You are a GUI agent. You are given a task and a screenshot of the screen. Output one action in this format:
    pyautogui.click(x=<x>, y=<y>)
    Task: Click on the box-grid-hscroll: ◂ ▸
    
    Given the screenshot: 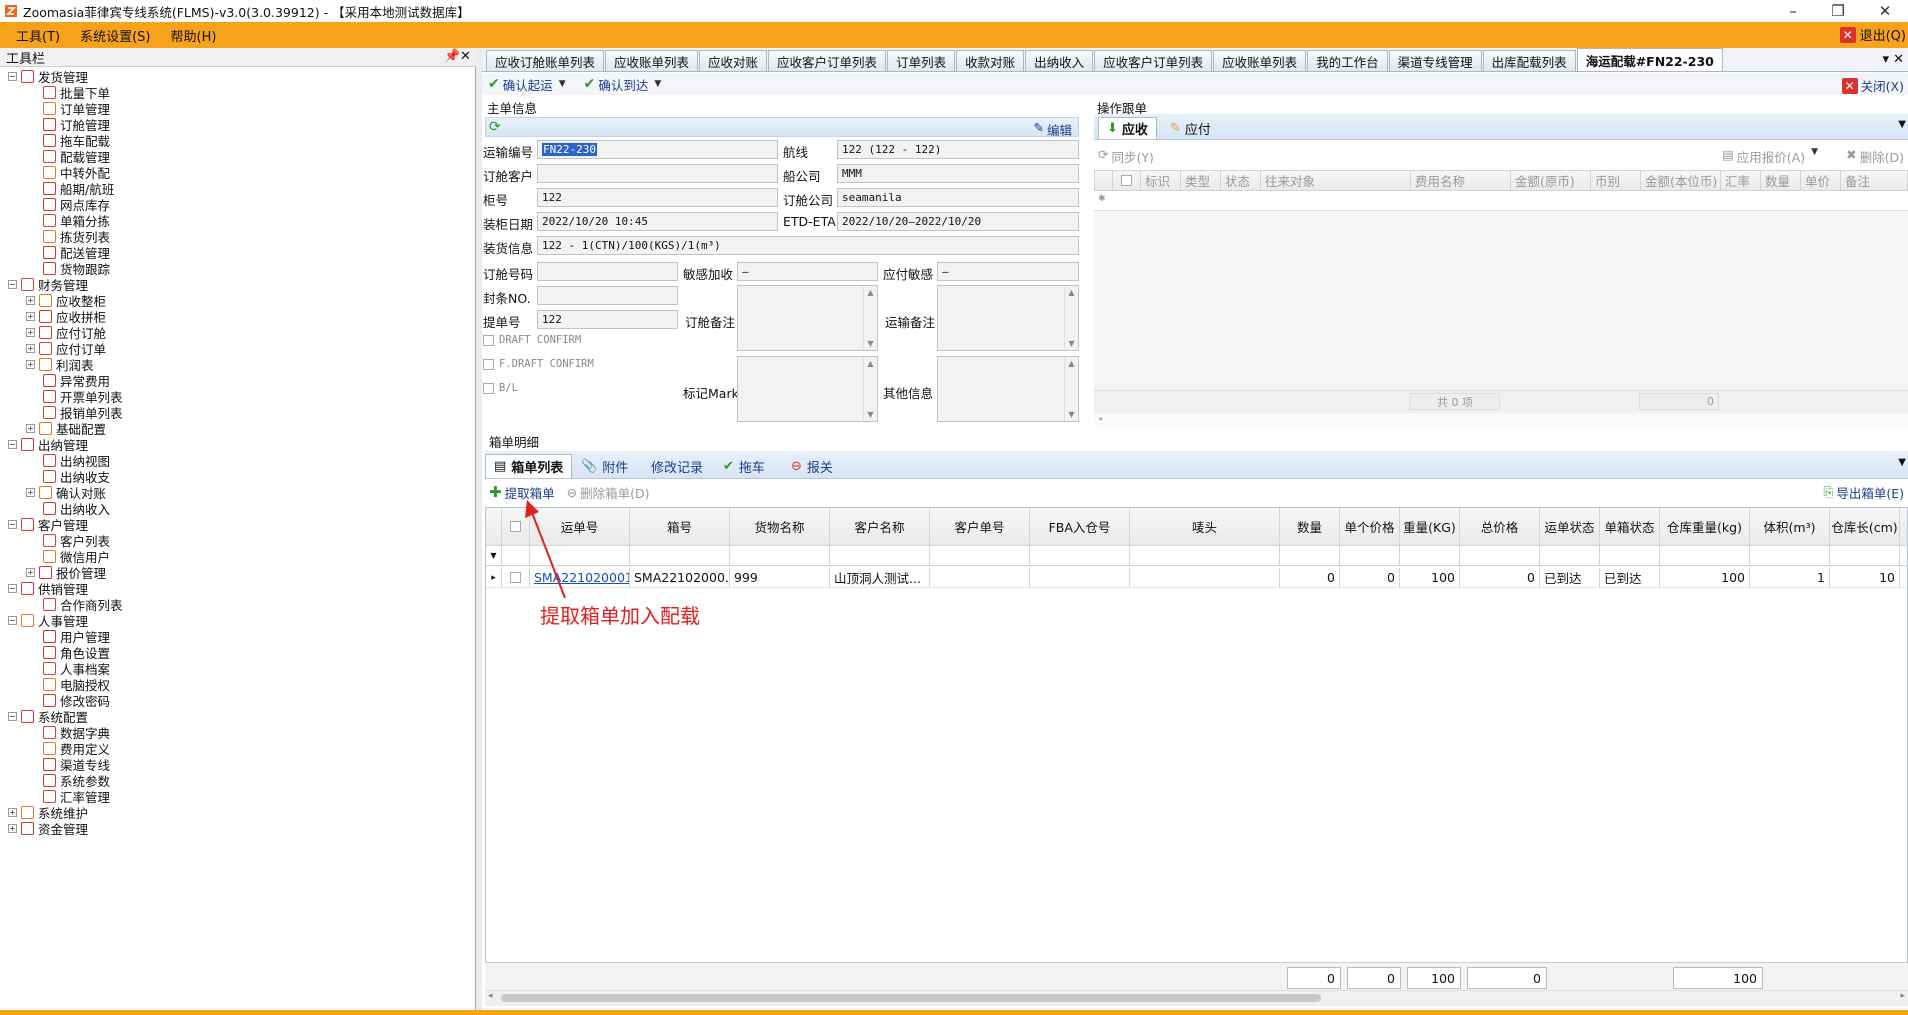 What is the action you would take?
    pyautogui.click(x=1196, y=998)
    